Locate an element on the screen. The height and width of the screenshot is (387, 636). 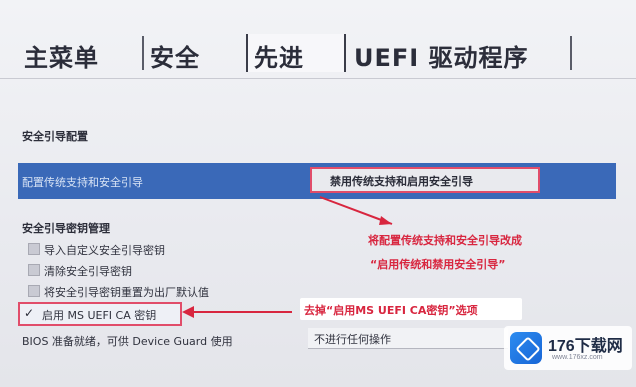
annotation-note-1-line-2: “启用传统和禁用安全引导” is located at coordinates (438, 264).